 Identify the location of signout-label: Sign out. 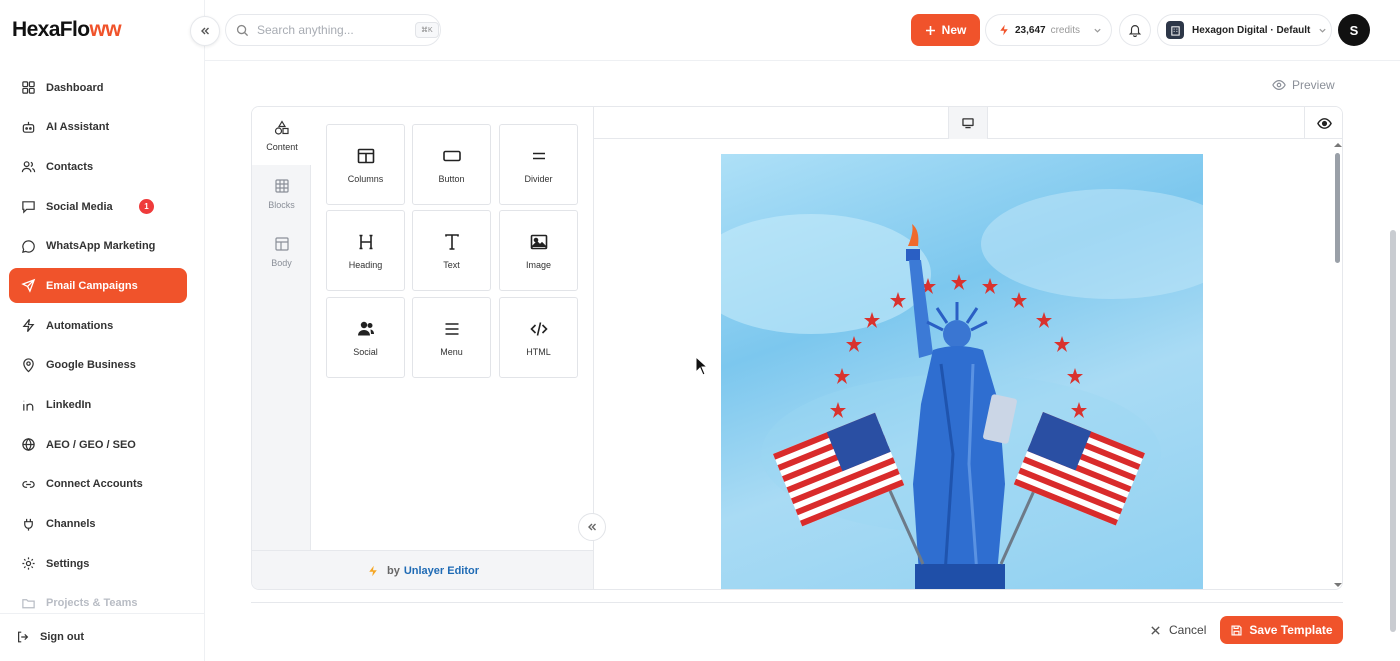
(62, 637).